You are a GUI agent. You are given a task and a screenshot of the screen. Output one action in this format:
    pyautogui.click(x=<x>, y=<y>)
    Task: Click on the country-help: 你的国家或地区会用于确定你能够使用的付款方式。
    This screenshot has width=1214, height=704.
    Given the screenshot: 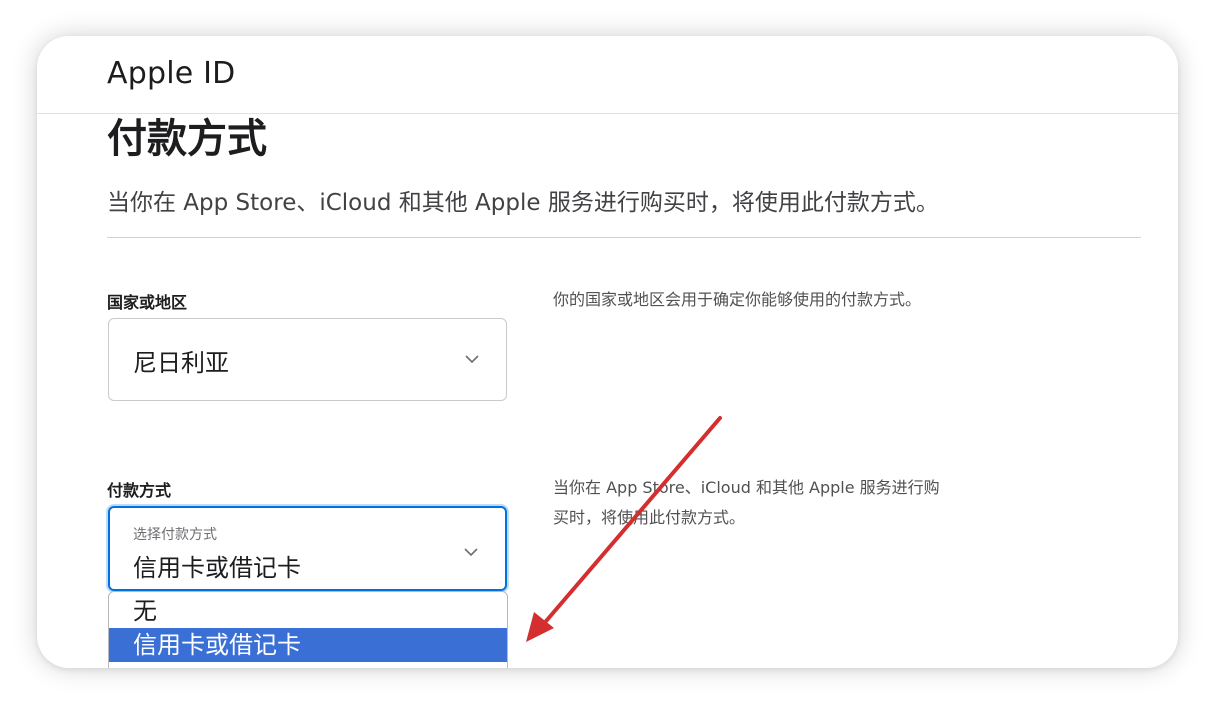 What is the action you would take?
    pyautogui.click(x=737, y=299)
    